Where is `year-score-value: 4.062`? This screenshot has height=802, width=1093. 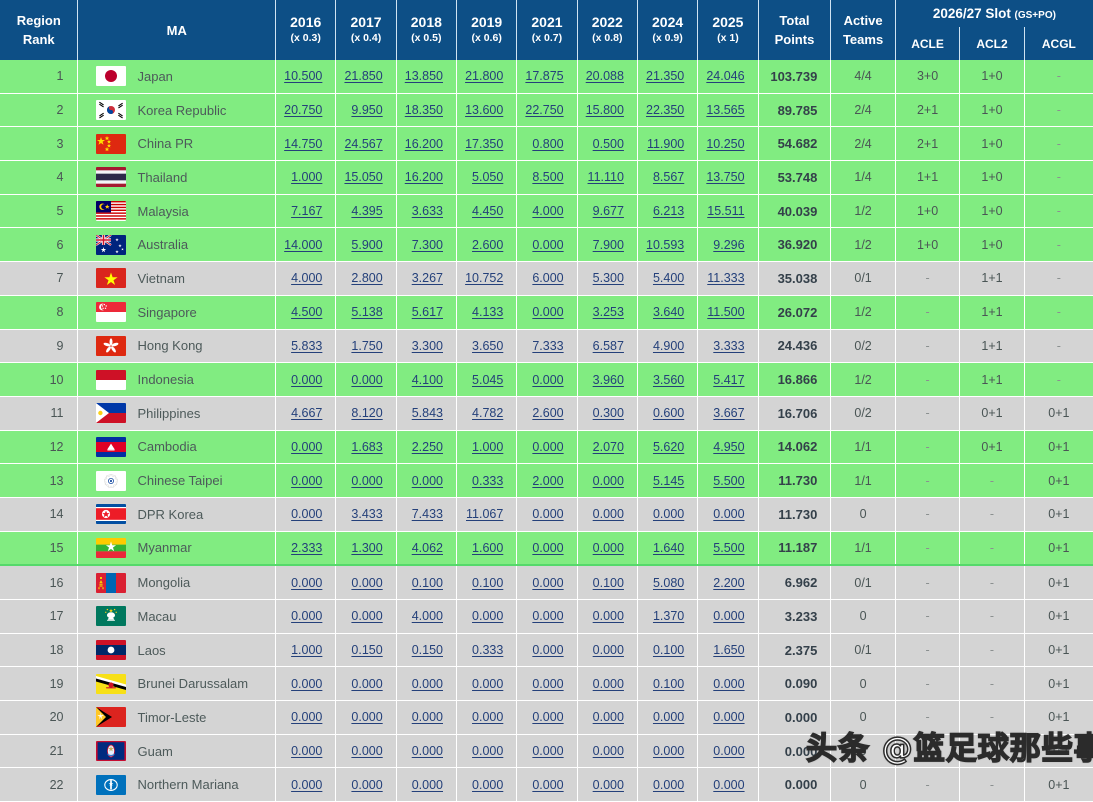
year-score-value: 4.062 is located at coordinates (427, 548).